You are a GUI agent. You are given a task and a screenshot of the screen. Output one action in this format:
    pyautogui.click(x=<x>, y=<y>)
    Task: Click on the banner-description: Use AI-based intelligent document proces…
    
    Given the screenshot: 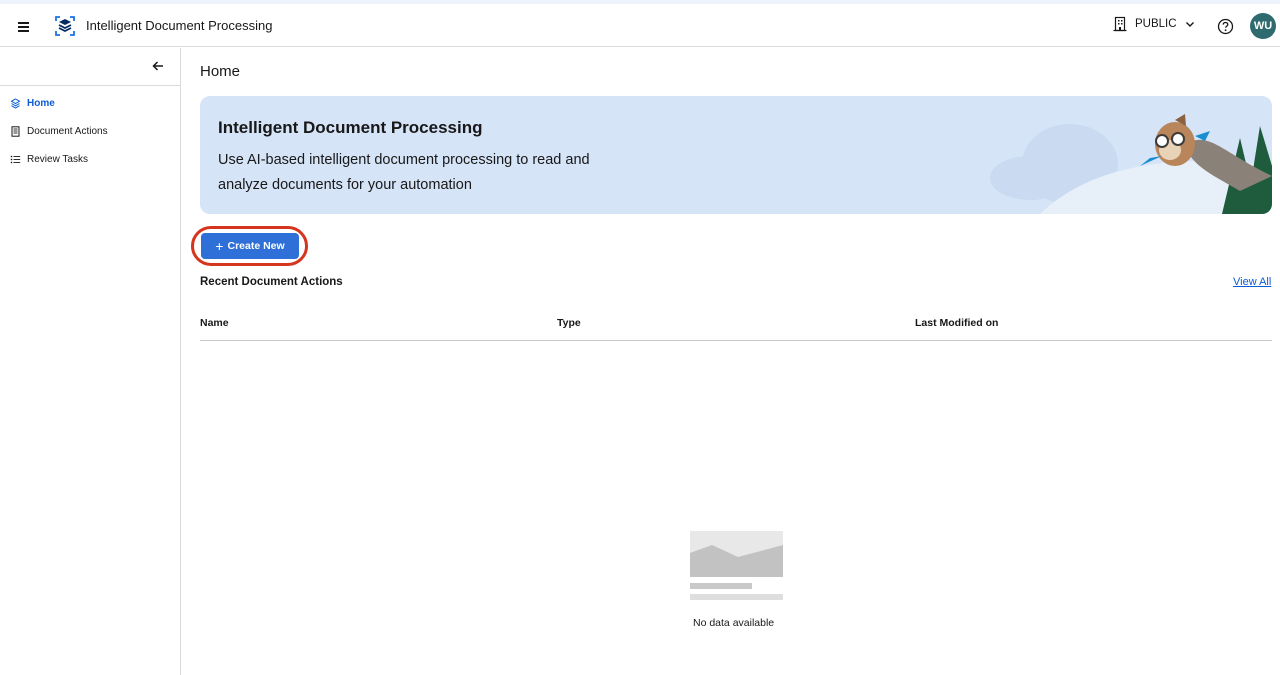 What is the action you would take?
    pyautogui.click(x=404, y=172)
    